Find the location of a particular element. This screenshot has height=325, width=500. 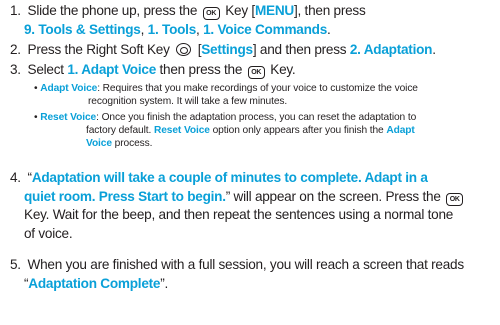

step-number: 2. is located at coordinates (15, 49).